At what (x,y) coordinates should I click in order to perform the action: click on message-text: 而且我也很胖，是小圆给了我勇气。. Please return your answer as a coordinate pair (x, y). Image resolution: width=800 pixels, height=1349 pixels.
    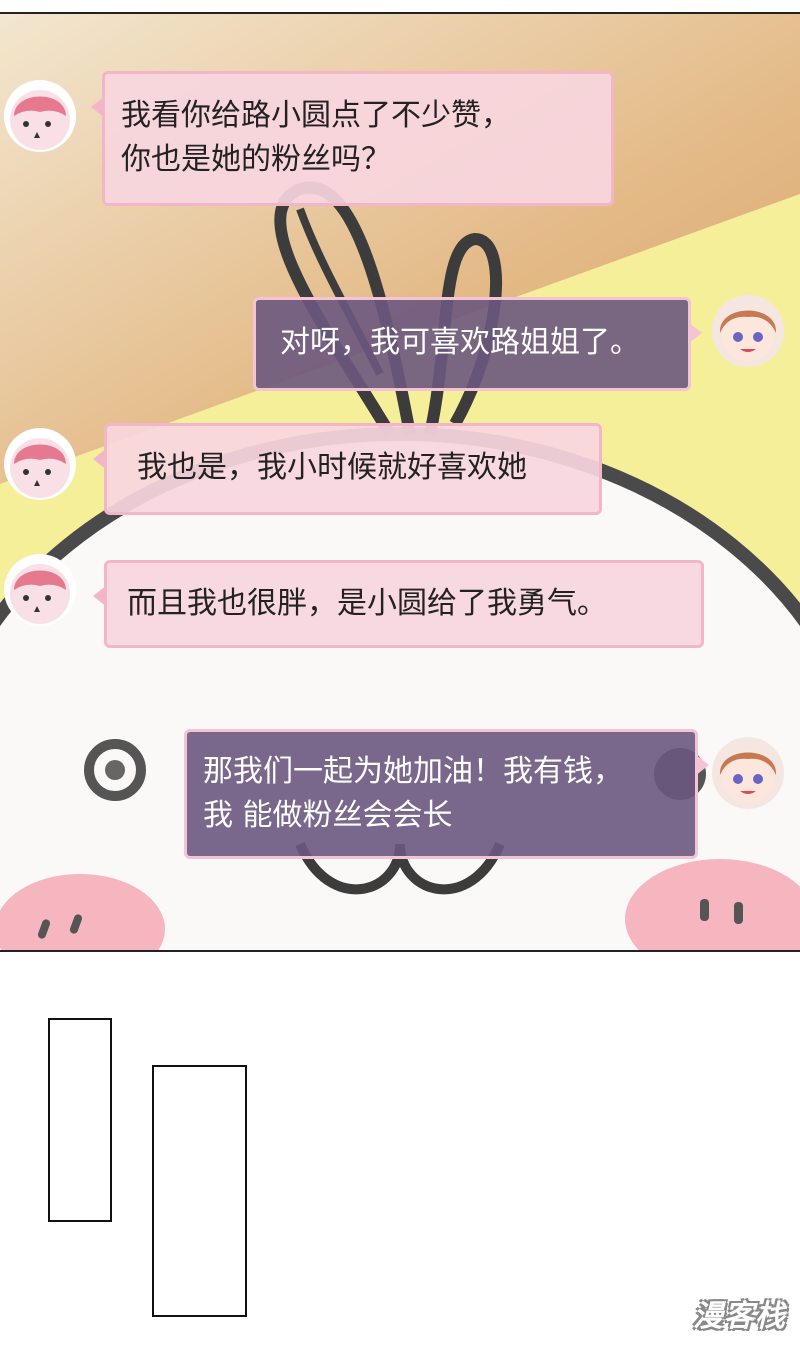
    Looking at the image, I should click on (367, 603).